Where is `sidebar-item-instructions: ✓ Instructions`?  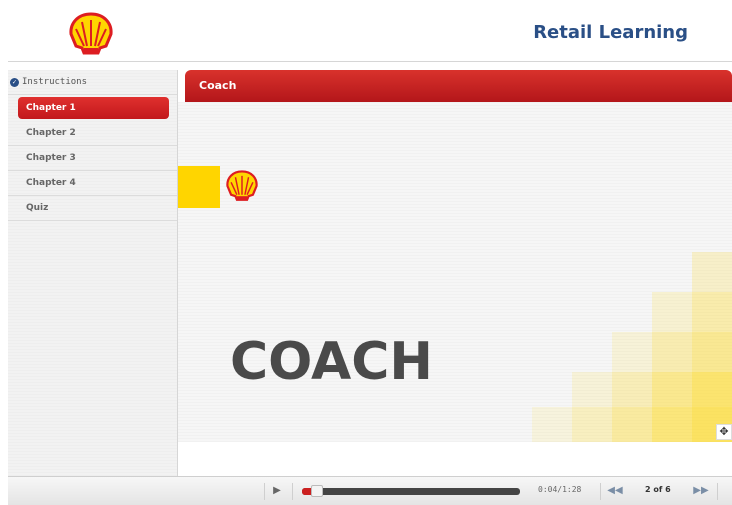
sidebar-item-instructions: ✓ Instructions is located at coordinates (92, 82).